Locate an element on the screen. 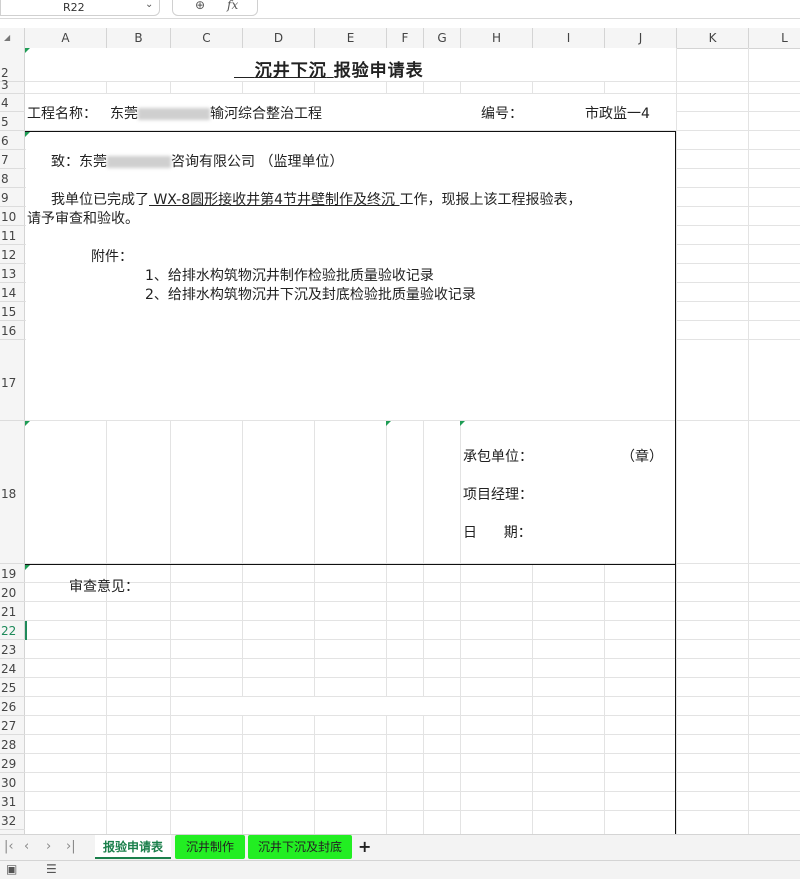 This screenshot has height=879, width=800. row-header-23: 23 is located at coordinates (12, 649).